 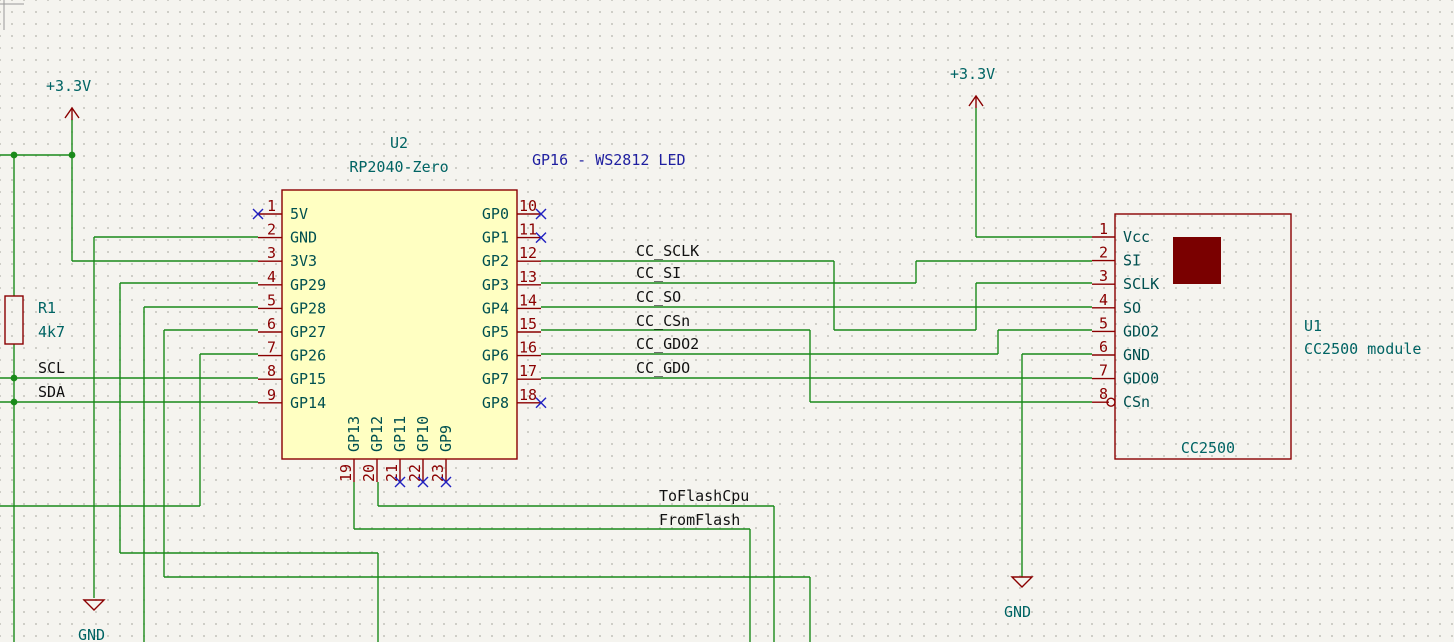 What do you see at coordinates (1121, 233) in the screenshot?
I see `pin: 1 Vcc` at bounding box center [1121, 233].